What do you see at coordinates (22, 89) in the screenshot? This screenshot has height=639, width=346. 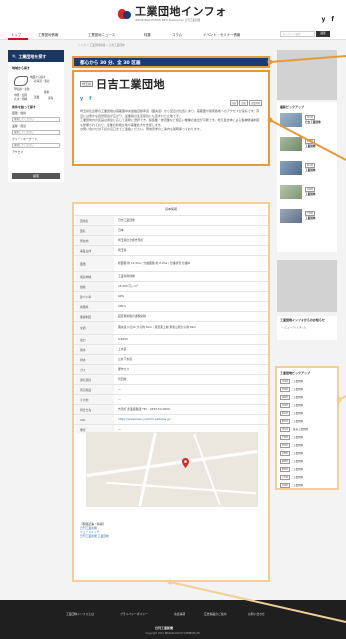 I see `region-koshinetsu: 甲信越・北陸` at bounding box center [22, 89].